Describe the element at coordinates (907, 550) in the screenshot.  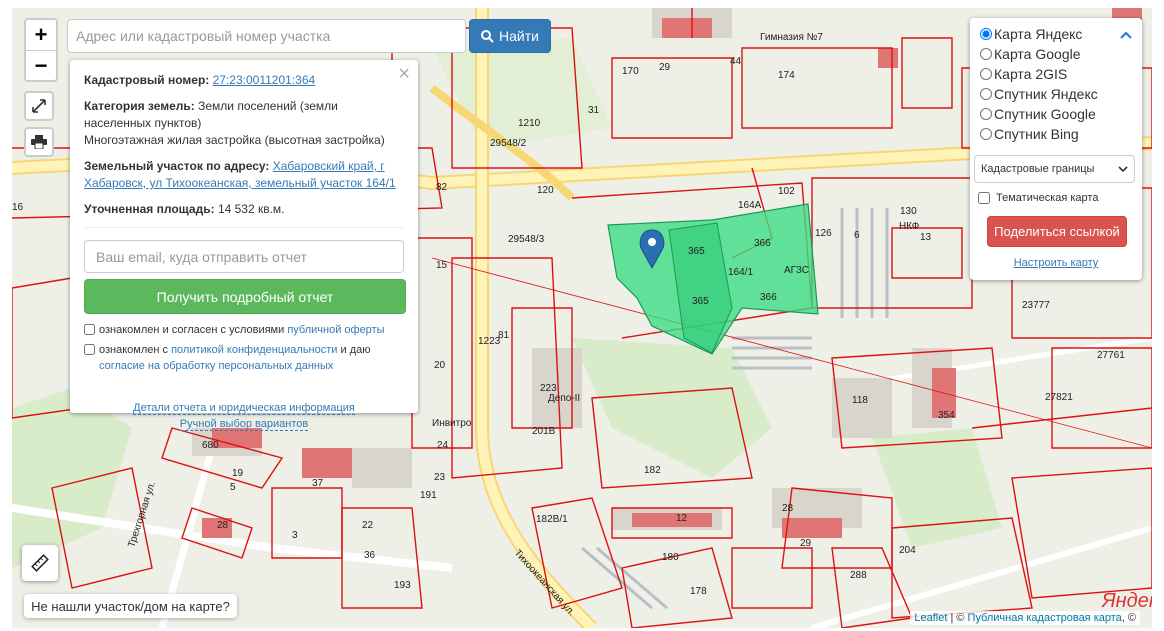
I see `parcel-number-label: 204` at that location.